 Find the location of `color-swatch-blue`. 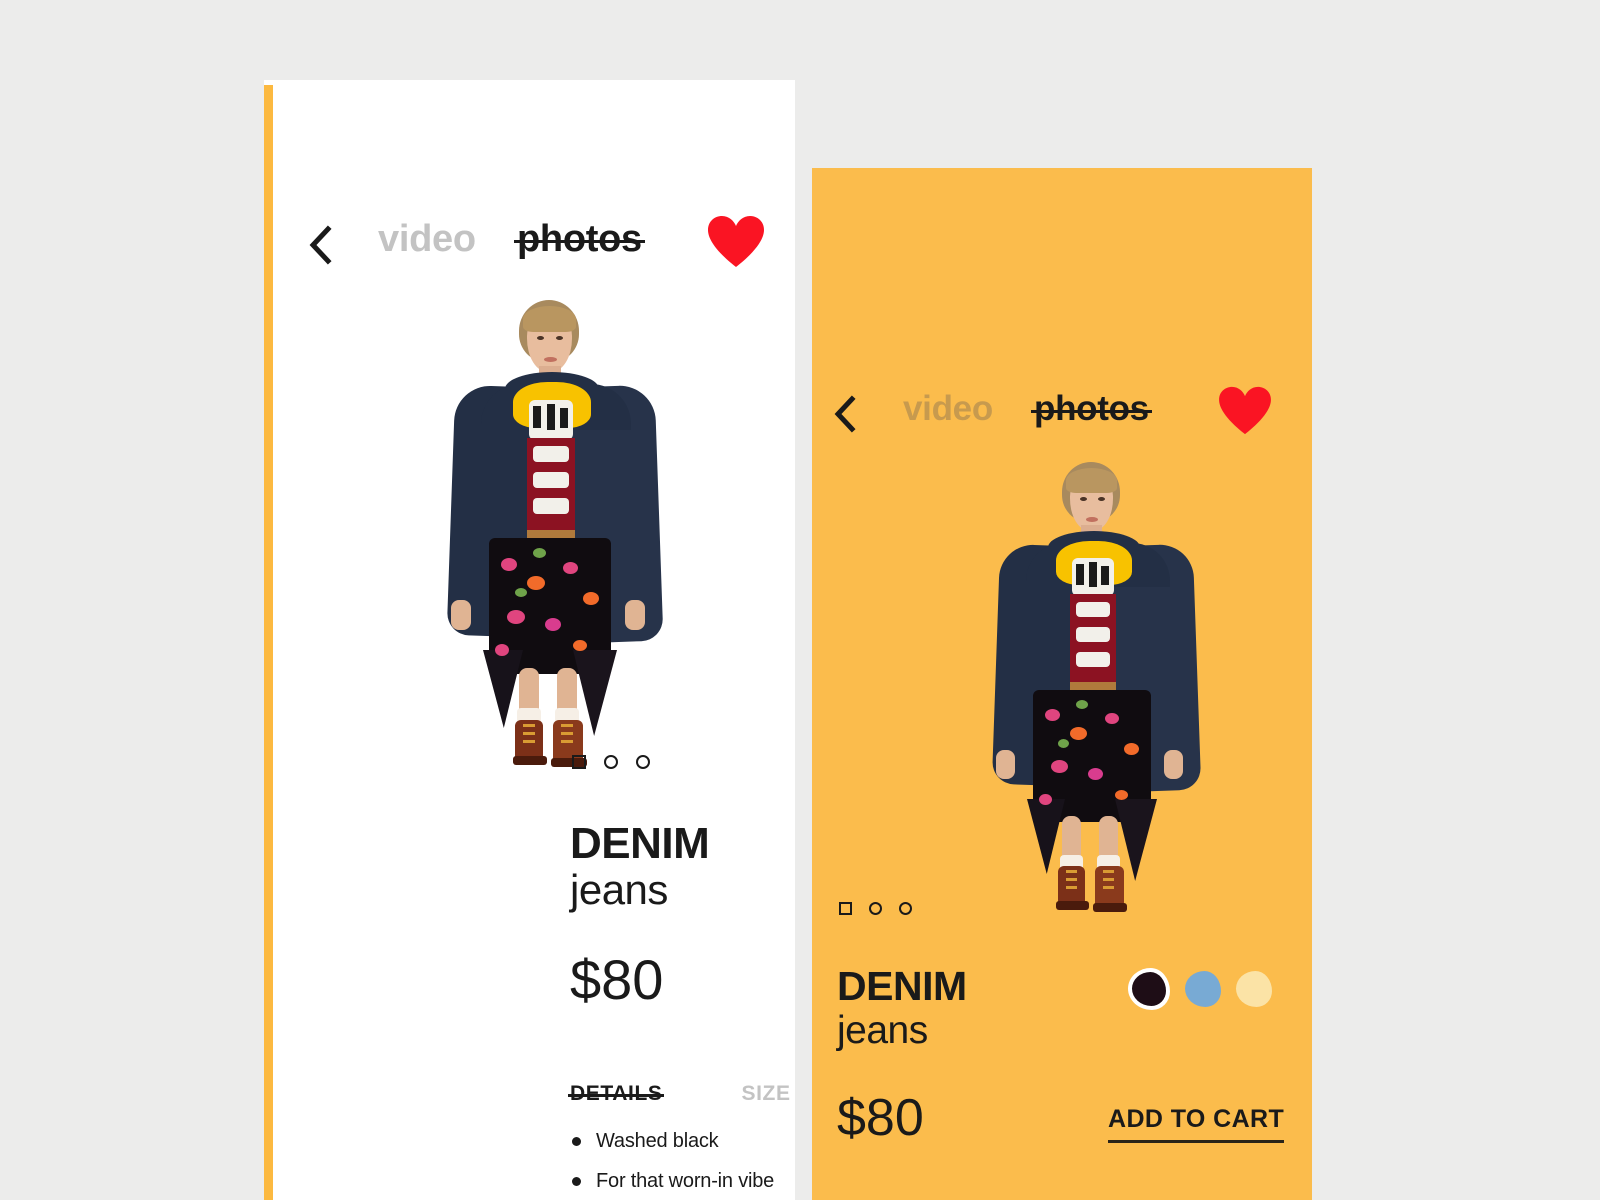

color-swatch-blue is located at coordinates (1203, 989).